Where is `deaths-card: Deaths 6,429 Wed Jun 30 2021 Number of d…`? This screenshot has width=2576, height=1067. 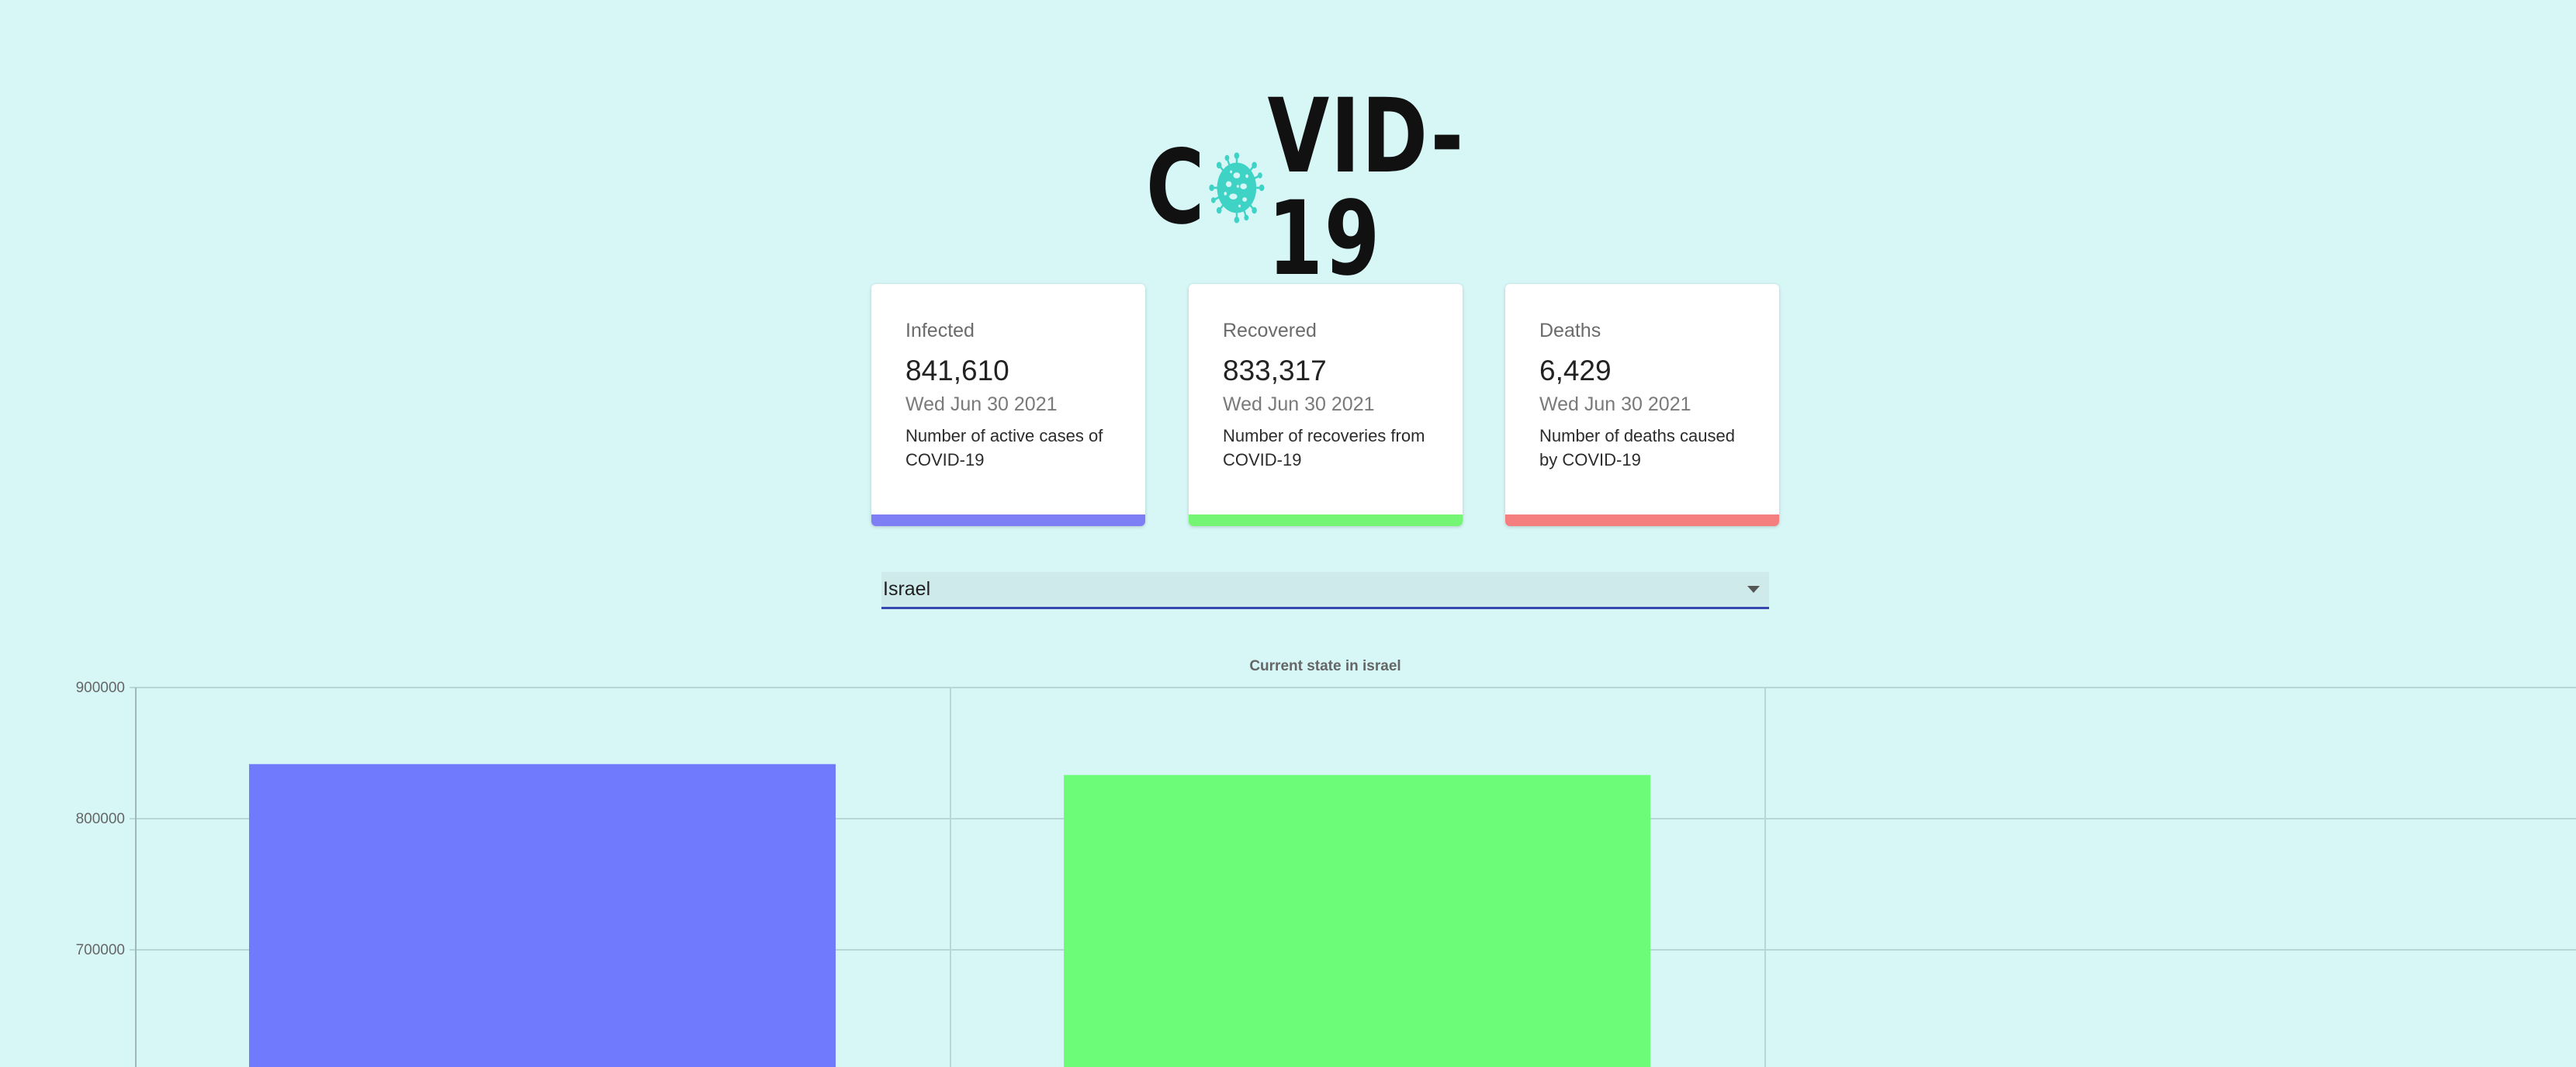
deaths-card: Deaths 6,429 Wed Jun 30 2021 Number of d… is located at coordinates (1642, 405).